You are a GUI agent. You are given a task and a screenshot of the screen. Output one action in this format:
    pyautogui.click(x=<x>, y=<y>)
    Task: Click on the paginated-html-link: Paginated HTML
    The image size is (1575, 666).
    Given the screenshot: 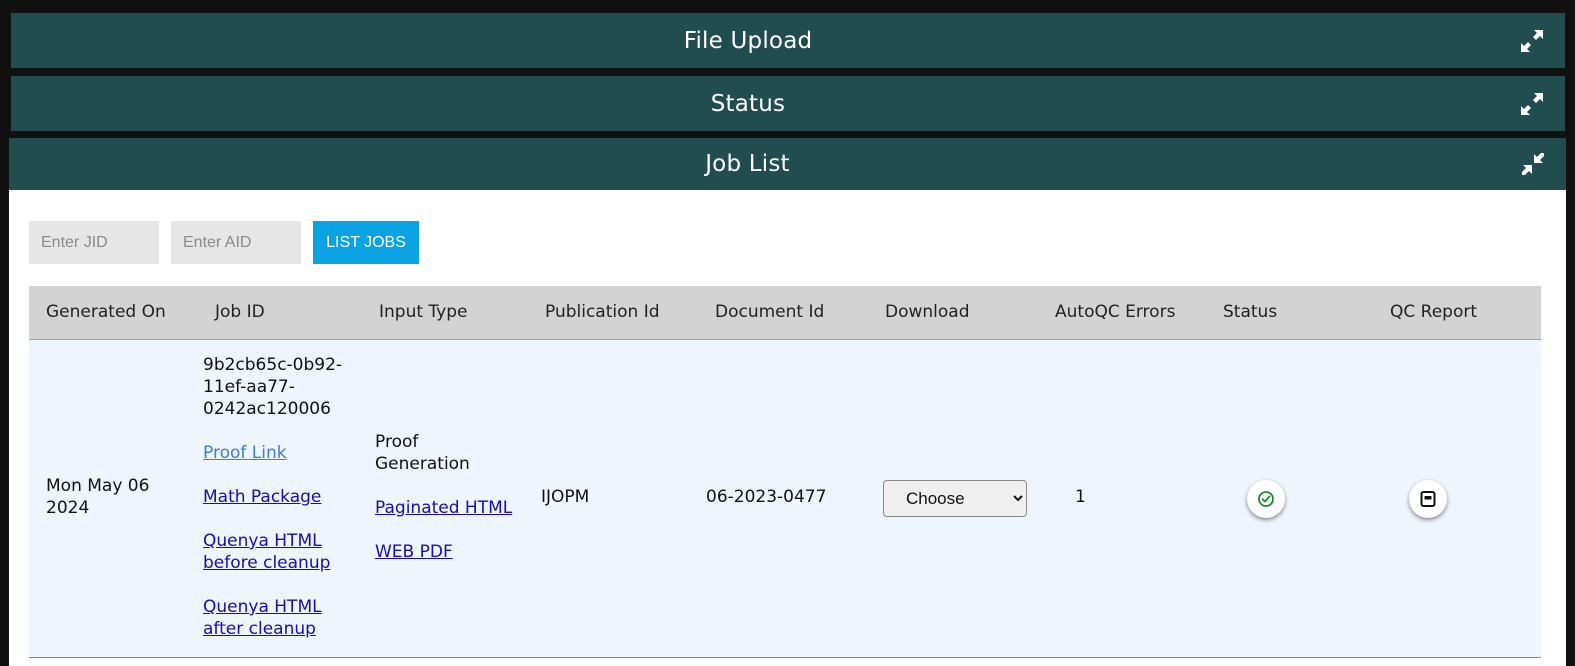 What is the action you would take?
    pyautogui.click(x=443, y=508)
    